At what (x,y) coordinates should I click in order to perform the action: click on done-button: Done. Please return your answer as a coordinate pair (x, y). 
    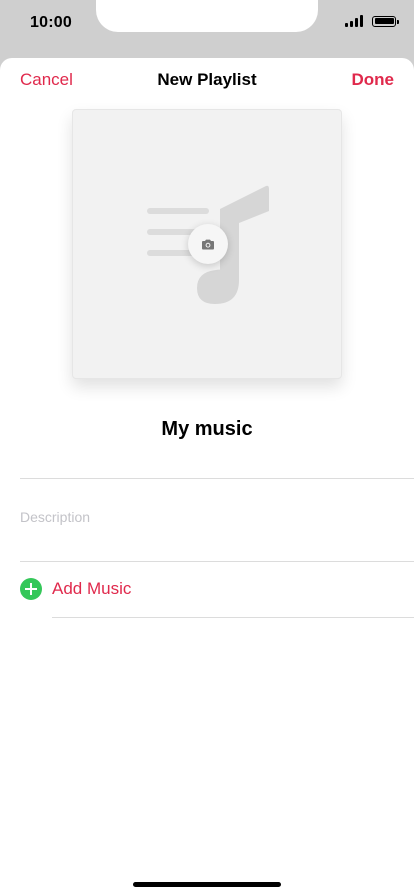
    Looking at the image, I should click on (373, 80).